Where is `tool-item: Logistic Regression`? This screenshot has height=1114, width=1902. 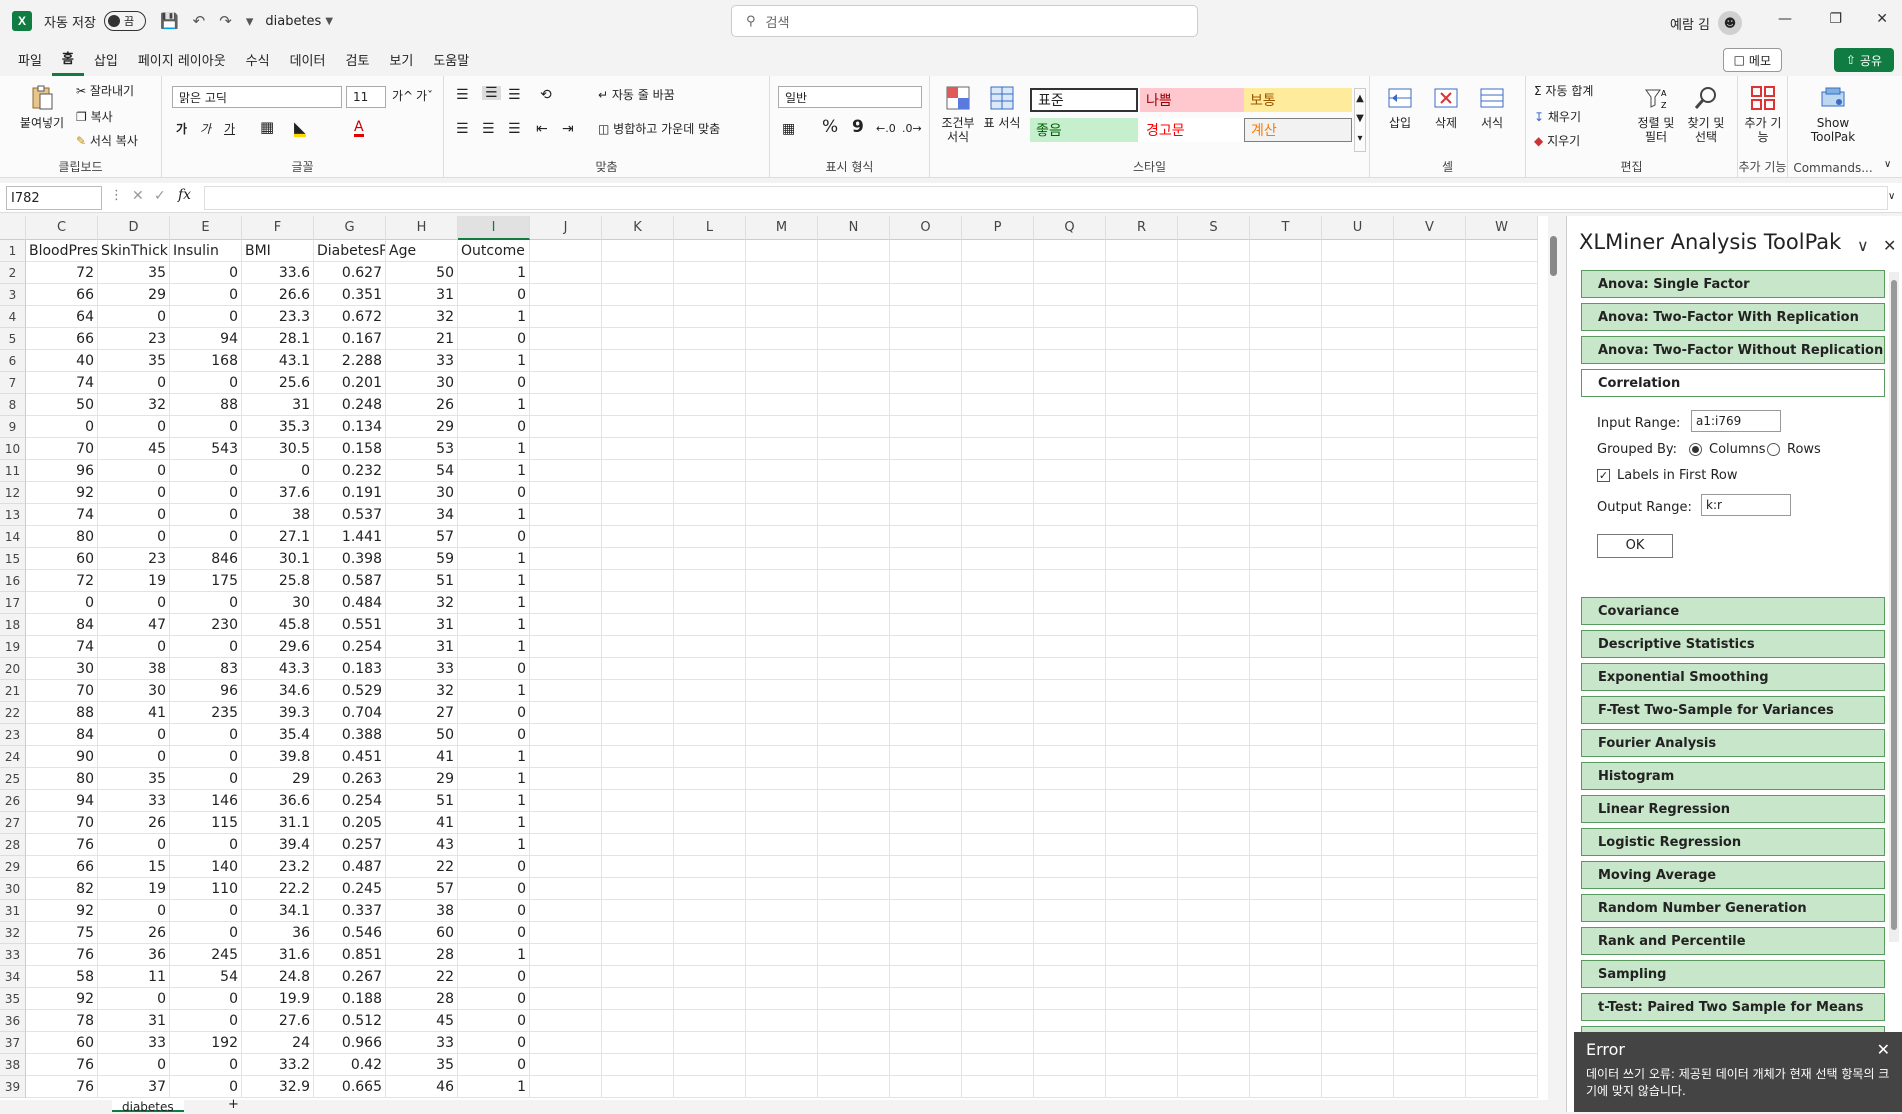 tool-item: Logistic Regression is located at coordinates (1733, 842).